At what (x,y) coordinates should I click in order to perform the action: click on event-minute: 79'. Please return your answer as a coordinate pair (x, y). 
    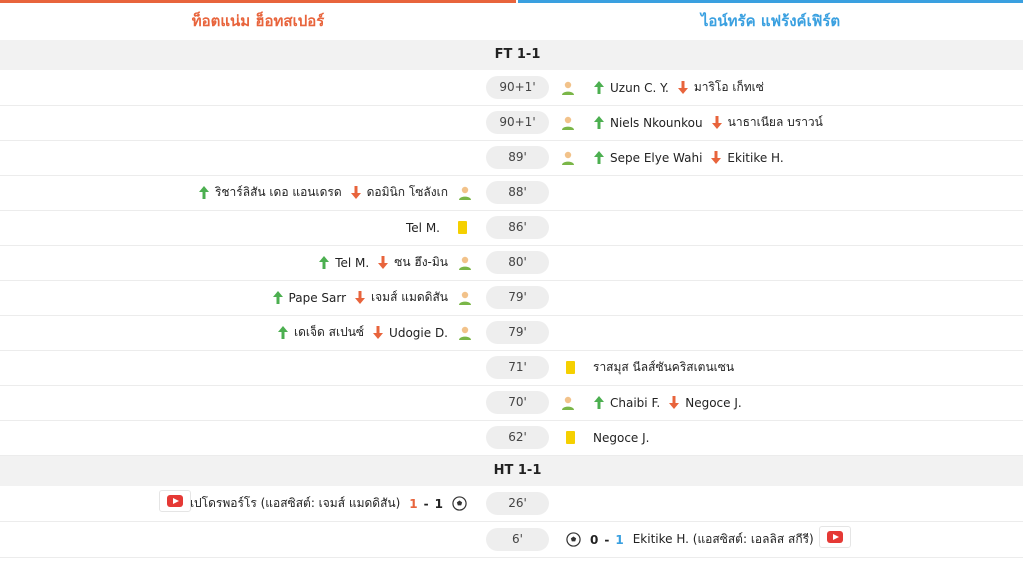
    Looking at the image, I should click on (517, 332).